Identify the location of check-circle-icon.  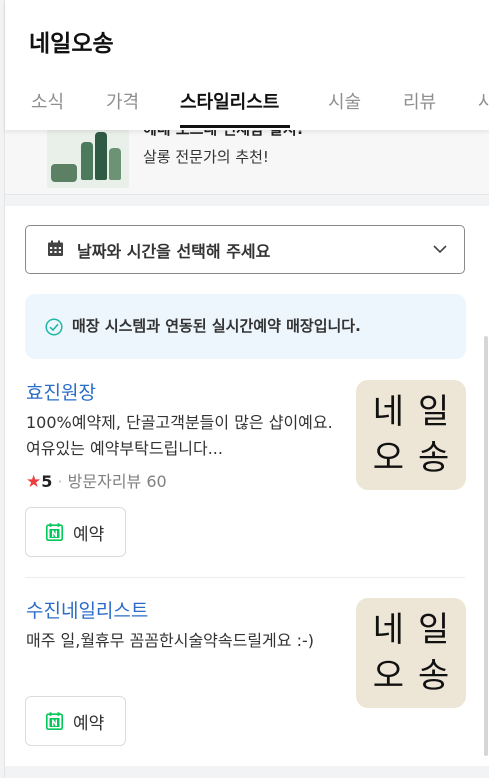
(54, 327).